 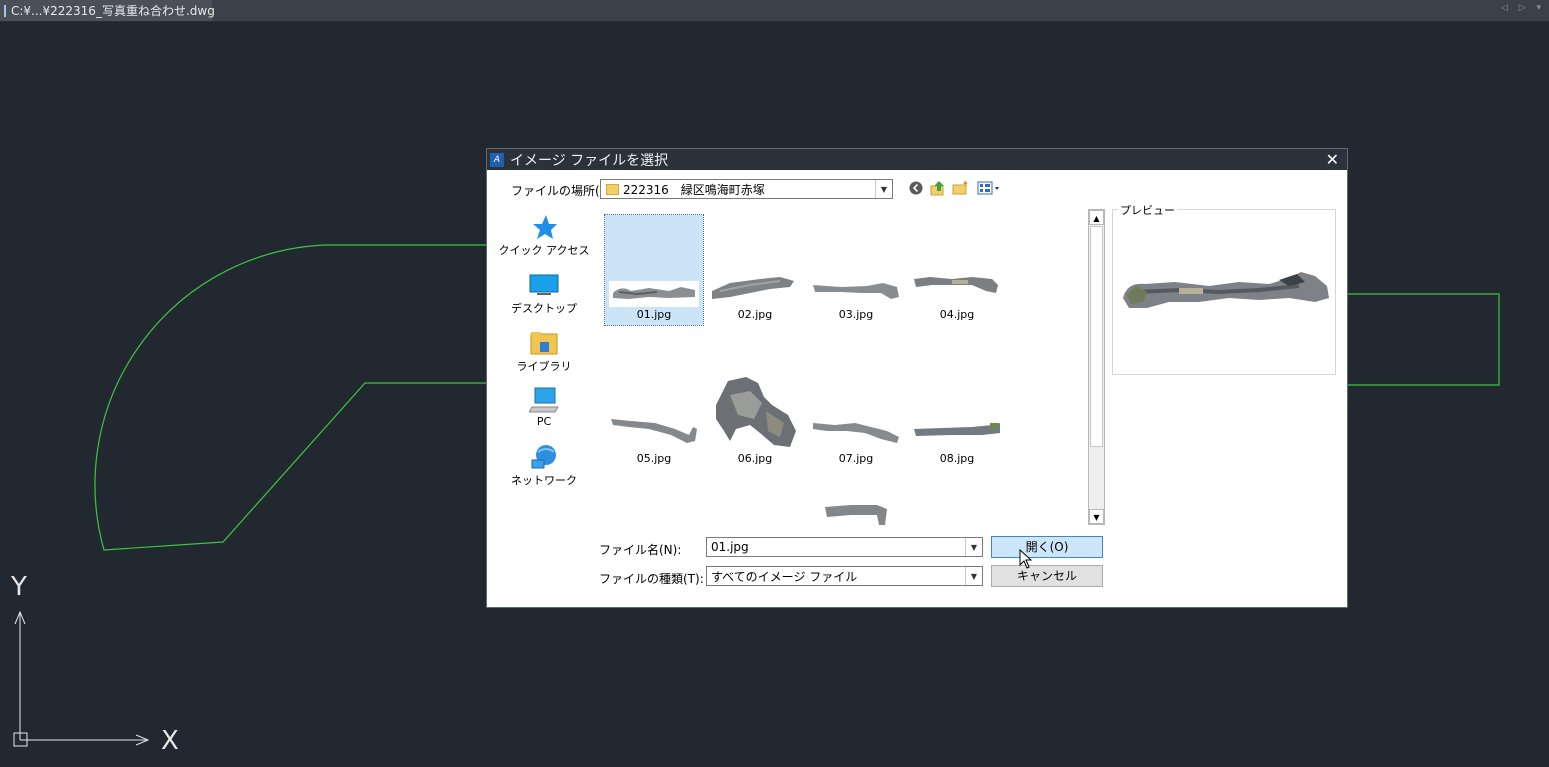 I want to click on rect-outline, so click(x=1424, y=339).